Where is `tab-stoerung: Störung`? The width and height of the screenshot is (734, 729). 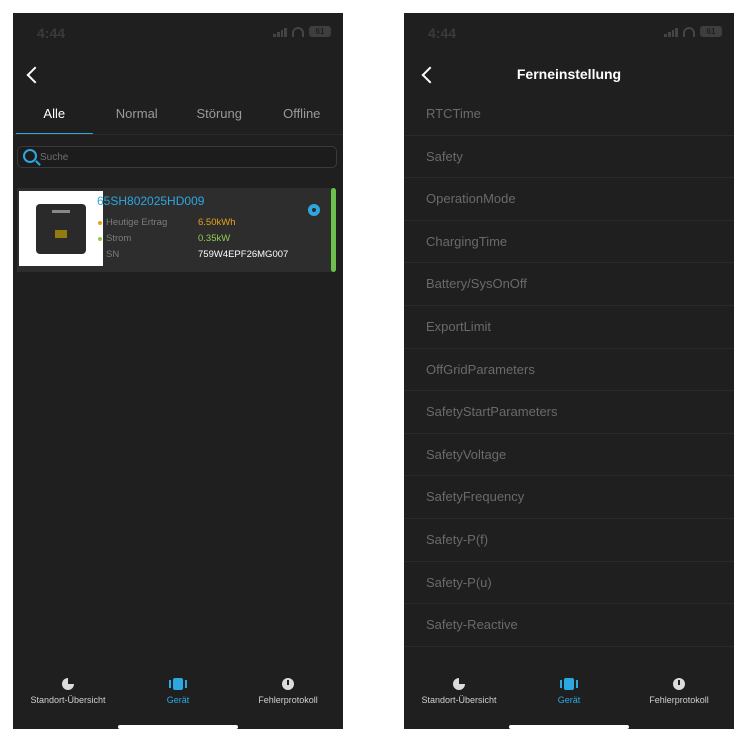
tab-stoerung: Störung is located at coordinates (219, 120).